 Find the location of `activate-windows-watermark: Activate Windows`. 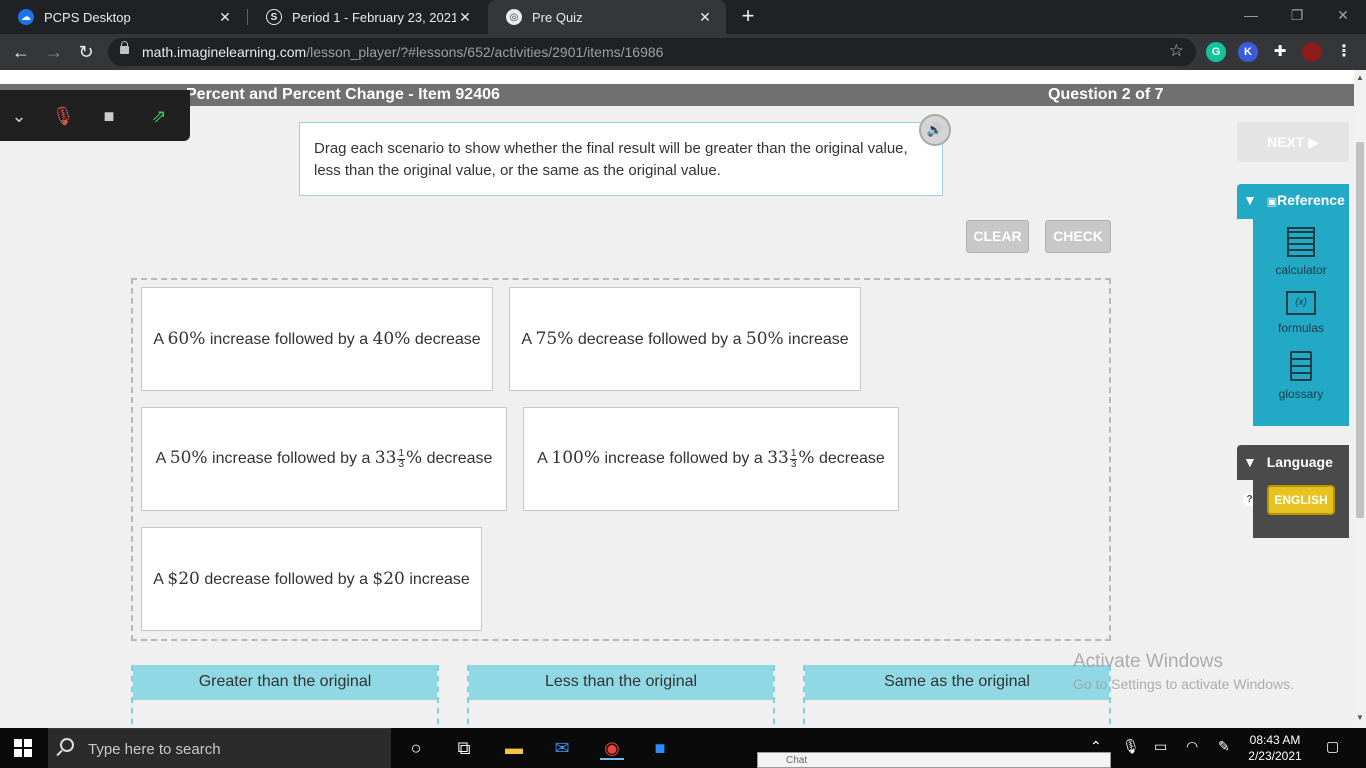

activate-windows-watermark: Activate Windows is located at coordinates (1148, 661).